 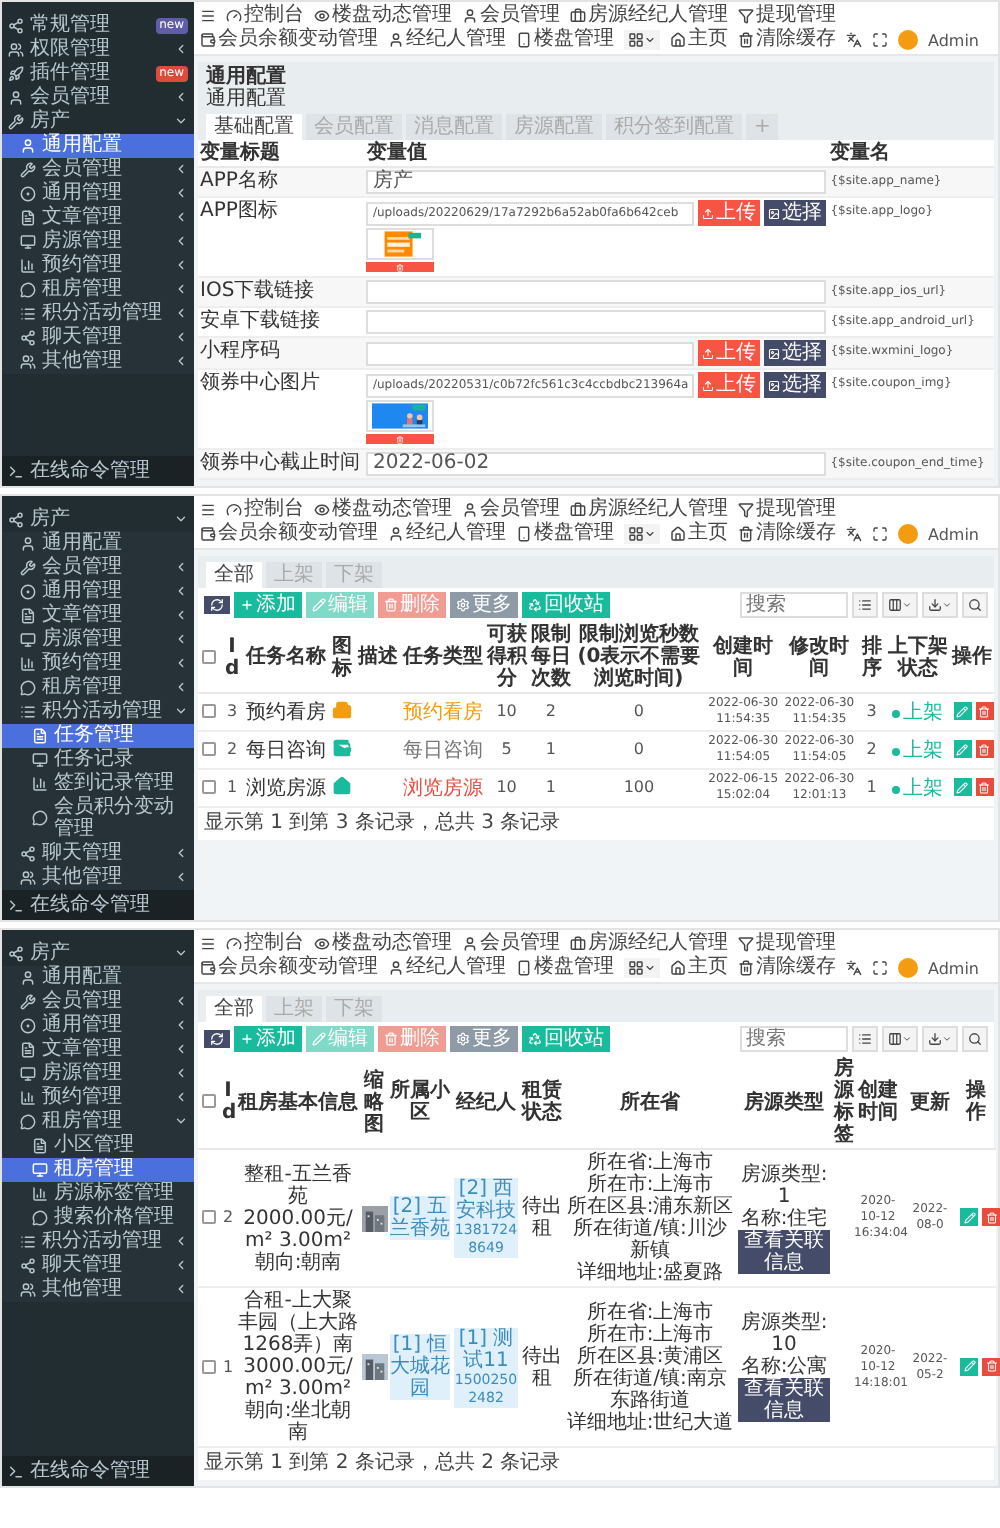 I want to click on filter-button, so click(x=865, y=605).